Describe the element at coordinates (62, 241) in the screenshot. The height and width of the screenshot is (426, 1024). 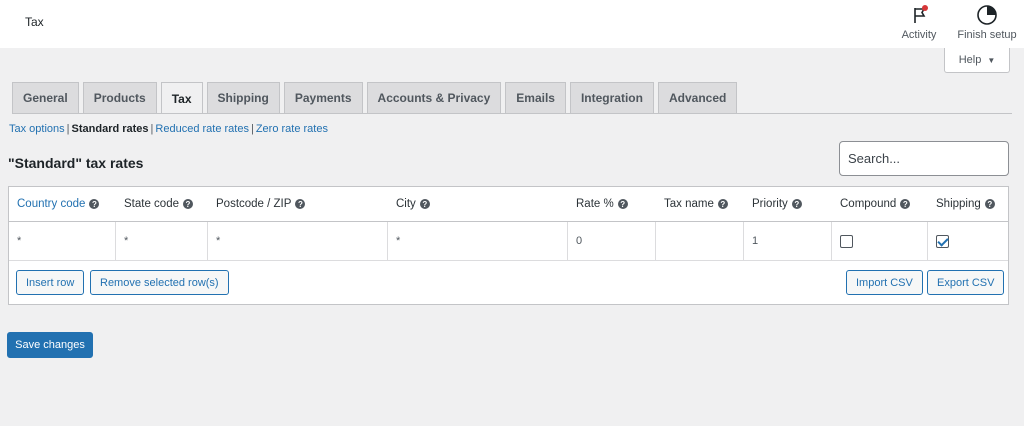
I see `cell-country-code: *` at that location.